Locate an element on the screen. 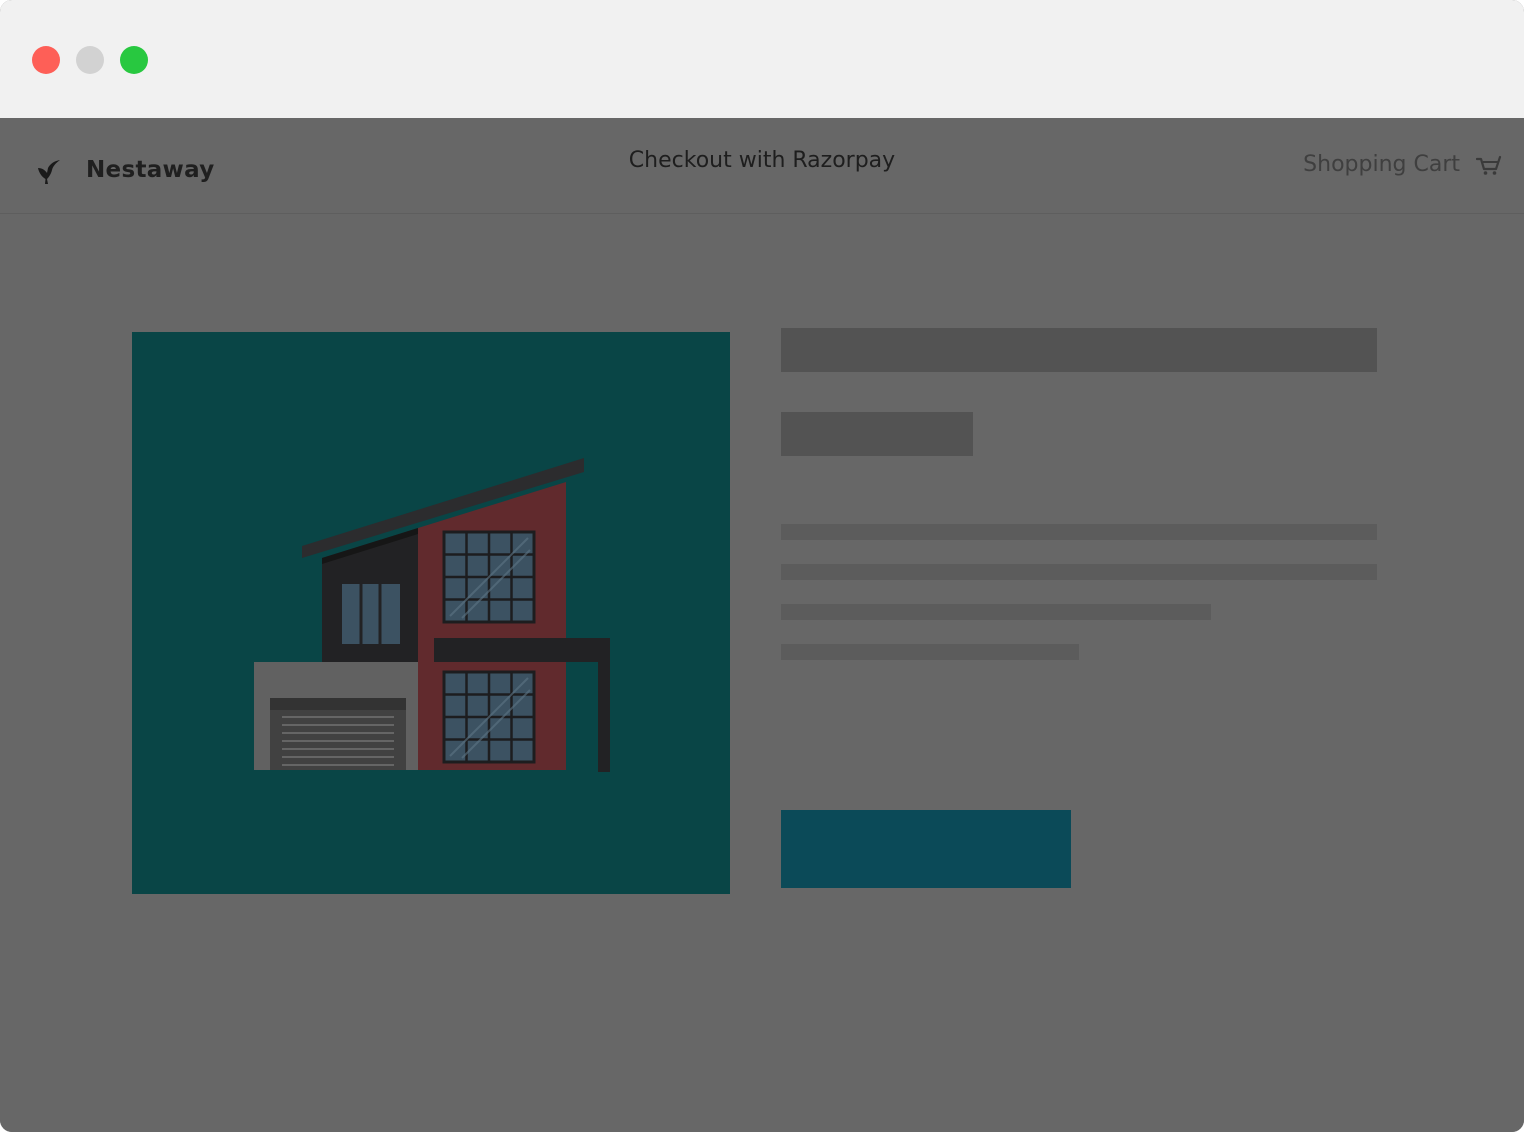 The height and width of the screenshot is (1132, 1524). product-title-placeholder is located at coordinates (1079, 350).